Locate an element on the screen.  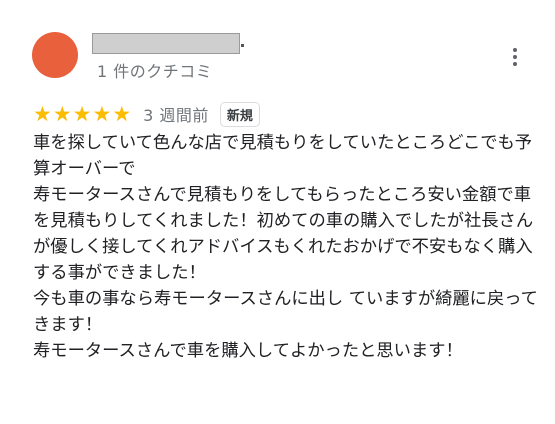
more-vertical-icon is located at coordinates (515, 57).